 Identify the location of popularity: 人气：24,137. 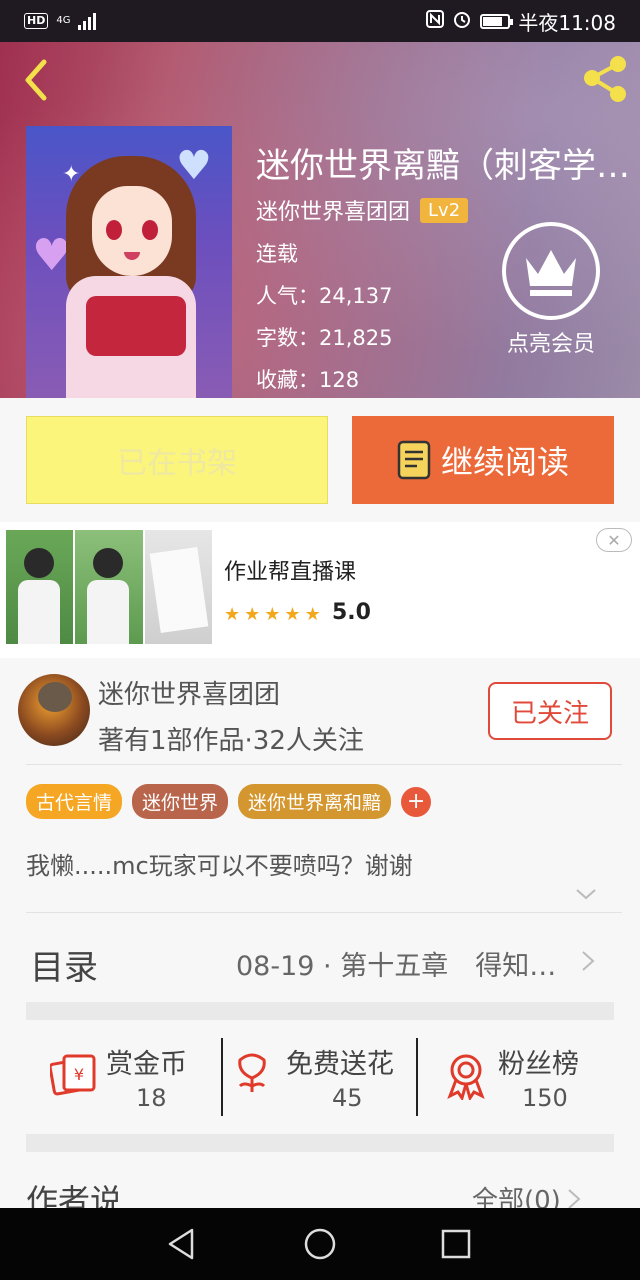
(324, 296).